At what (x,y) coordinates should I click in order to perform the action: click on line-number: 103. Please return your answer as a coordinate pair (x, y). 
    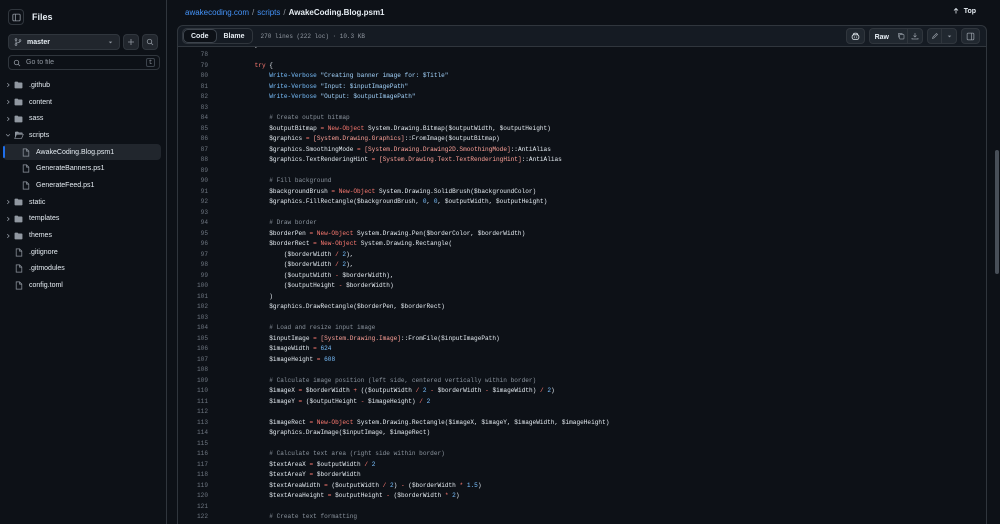
    Looking at the image, I should click on (193, 317).